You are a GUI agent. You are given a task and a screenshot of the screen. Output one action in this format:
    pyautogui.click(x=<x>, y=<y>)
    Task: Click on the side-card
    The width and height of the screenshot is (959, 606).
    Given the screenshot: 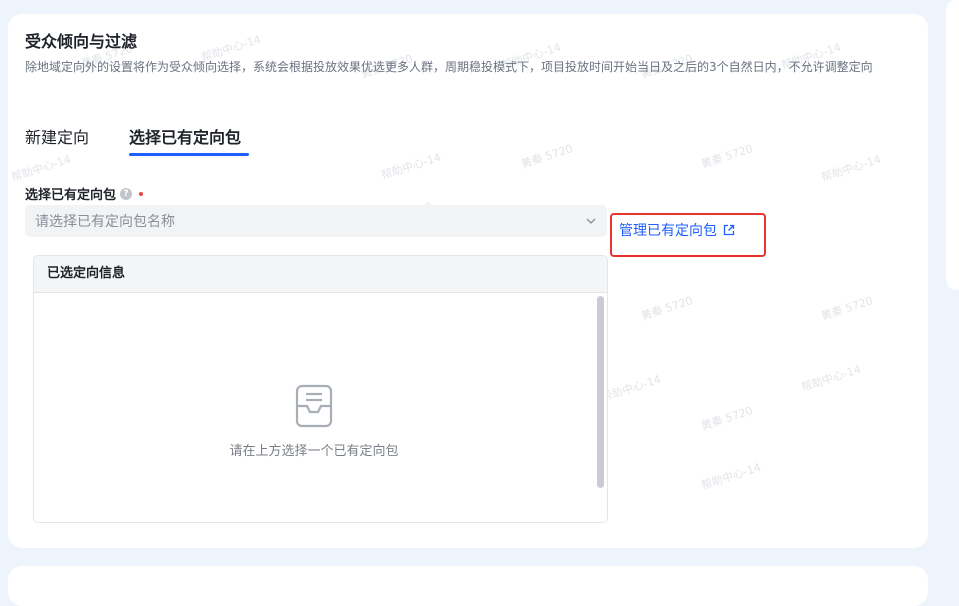 What is the action you would take?
    pyautogui.click(x=952, y=145)
    